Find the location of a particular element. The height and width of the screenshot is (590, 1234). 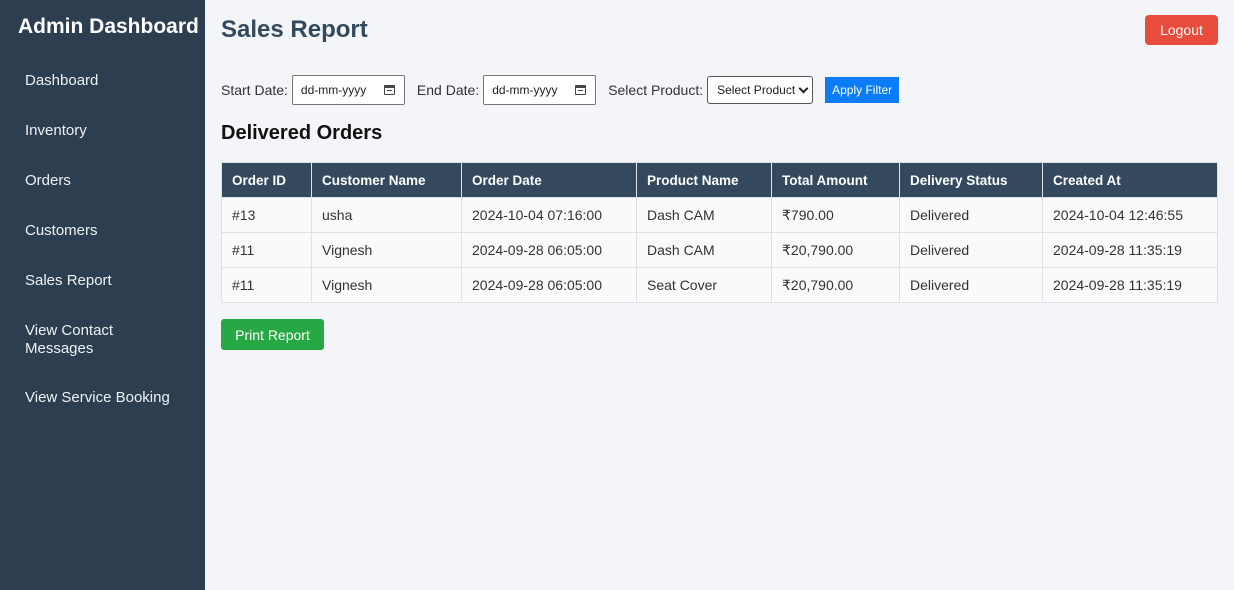

sidebar-item-orders: Orders is located at coordinates (110, 181).